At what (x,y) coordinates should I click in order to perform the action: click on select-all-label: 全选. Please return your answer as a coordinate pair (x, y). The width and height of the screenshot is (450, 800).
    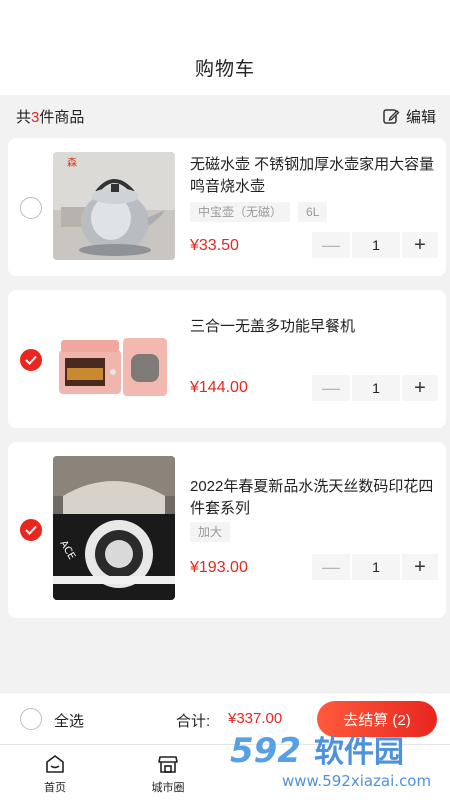
    Looking at the image, I should click on (69, 720).